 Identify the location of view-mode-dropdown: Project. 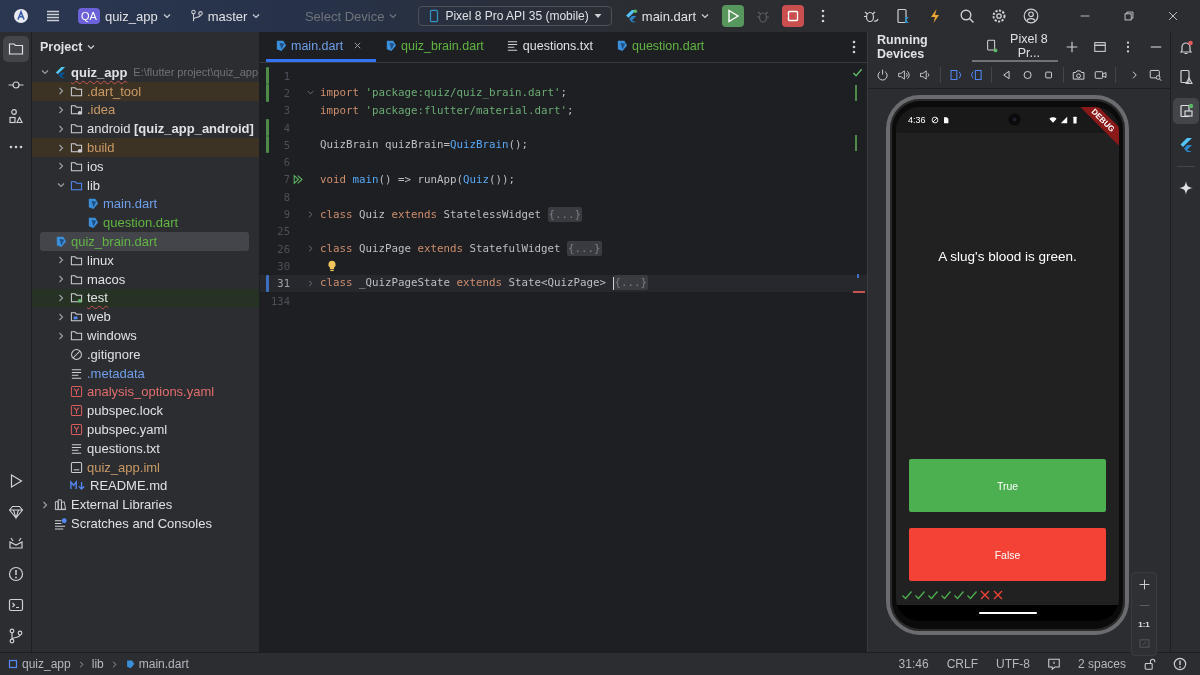
(68, 47).